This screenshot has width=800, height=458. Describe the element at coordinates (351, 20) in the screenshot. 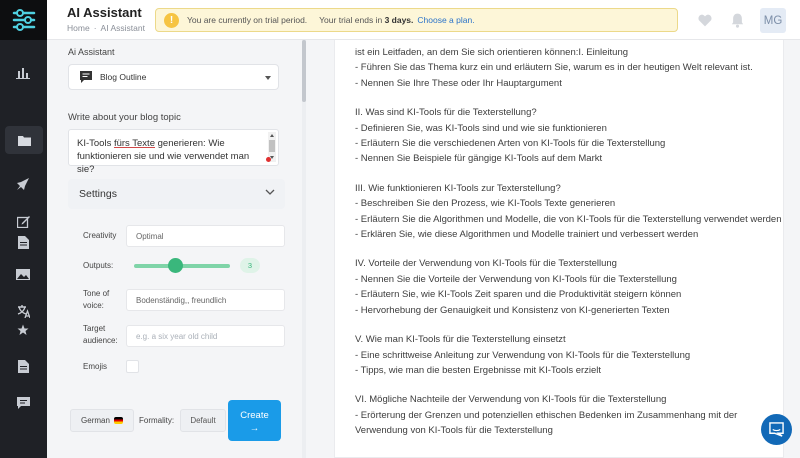

I see `trial-ends-text: Your trial ends in` at that location.